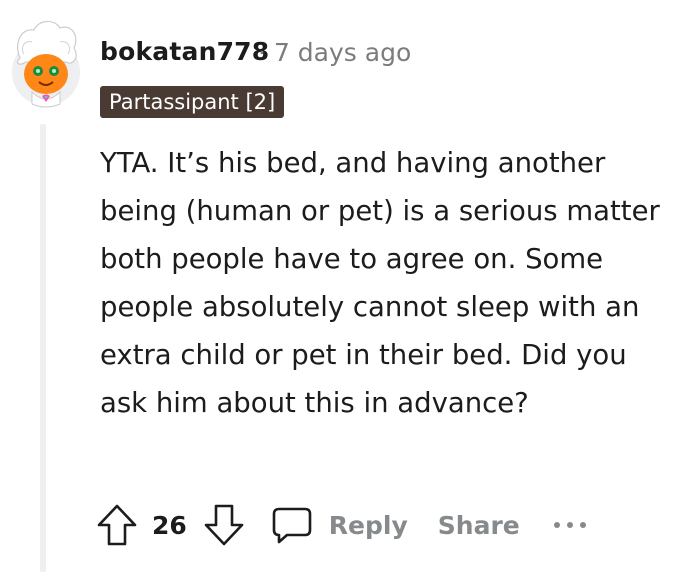  What do you see at coordinates (184, 51) in the screenshot?
I see `username: bokatan778` at bounding box center [184, 51].